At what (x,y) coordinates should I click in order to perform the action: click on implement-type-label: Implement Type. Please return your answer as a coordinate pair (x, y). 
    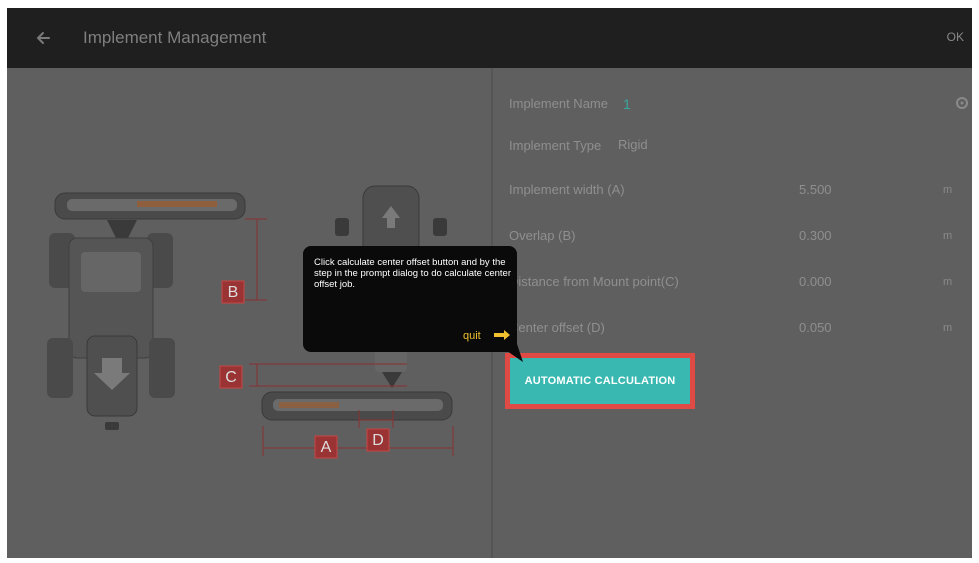
    Looking at the image, I should click on (555, 145).